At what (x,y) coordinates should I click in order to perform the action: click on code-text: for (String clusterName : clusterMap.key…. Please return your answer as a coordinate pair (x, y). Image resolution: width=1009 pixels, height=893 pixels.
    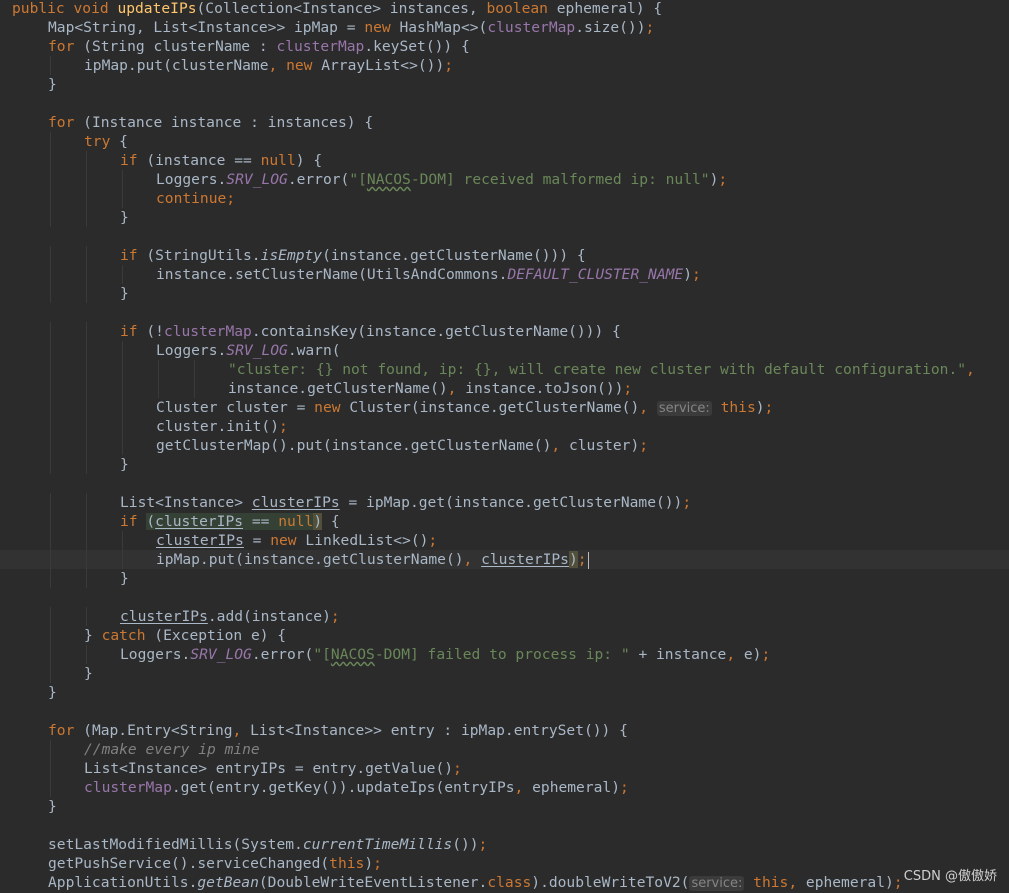
    Looking at the image, I should click on (259, 46).